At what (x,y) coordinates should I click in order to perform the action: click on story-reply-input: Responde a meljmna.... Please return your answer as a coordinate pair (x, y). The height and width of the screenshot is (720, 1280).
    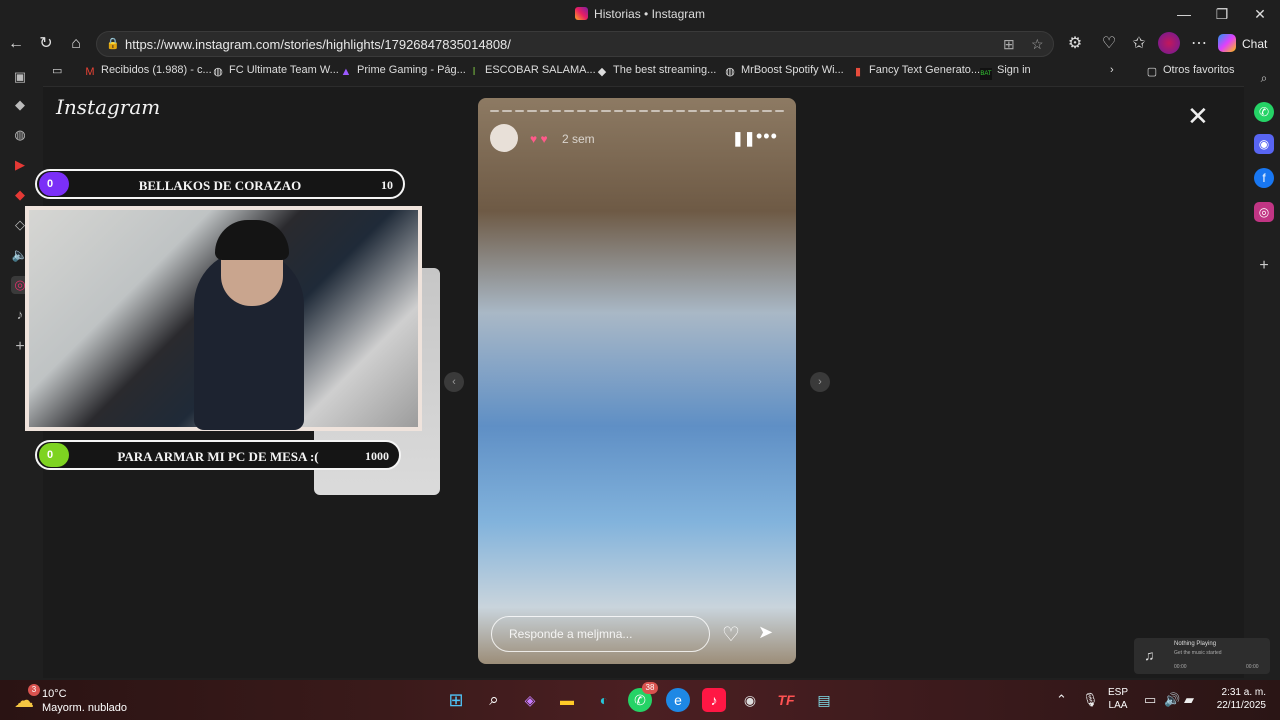
    Looking at the image, I should click on (600, 634).